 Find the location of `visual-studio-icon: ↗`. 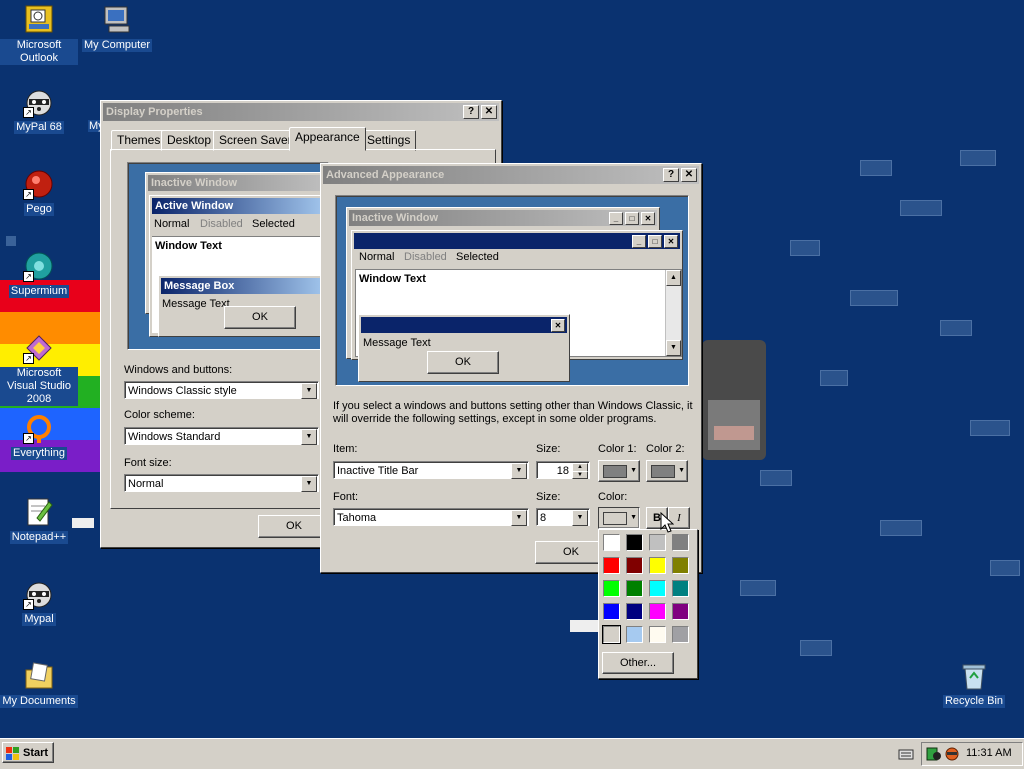

visual-studio-icon: ↗ is located at coordinates (39, 348).